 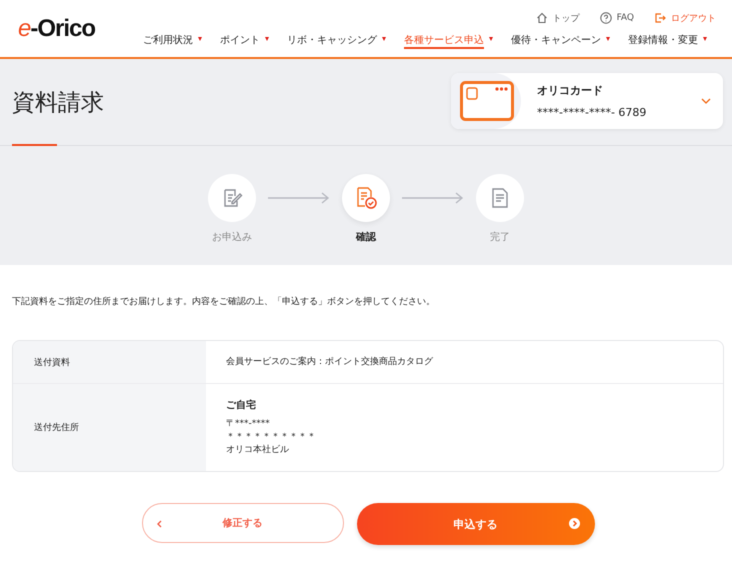 What do you see at coordinates (448, 42) in the screenshot?
I see `nav-tab: 各種サービス申込` at bounding box center [448, 42].